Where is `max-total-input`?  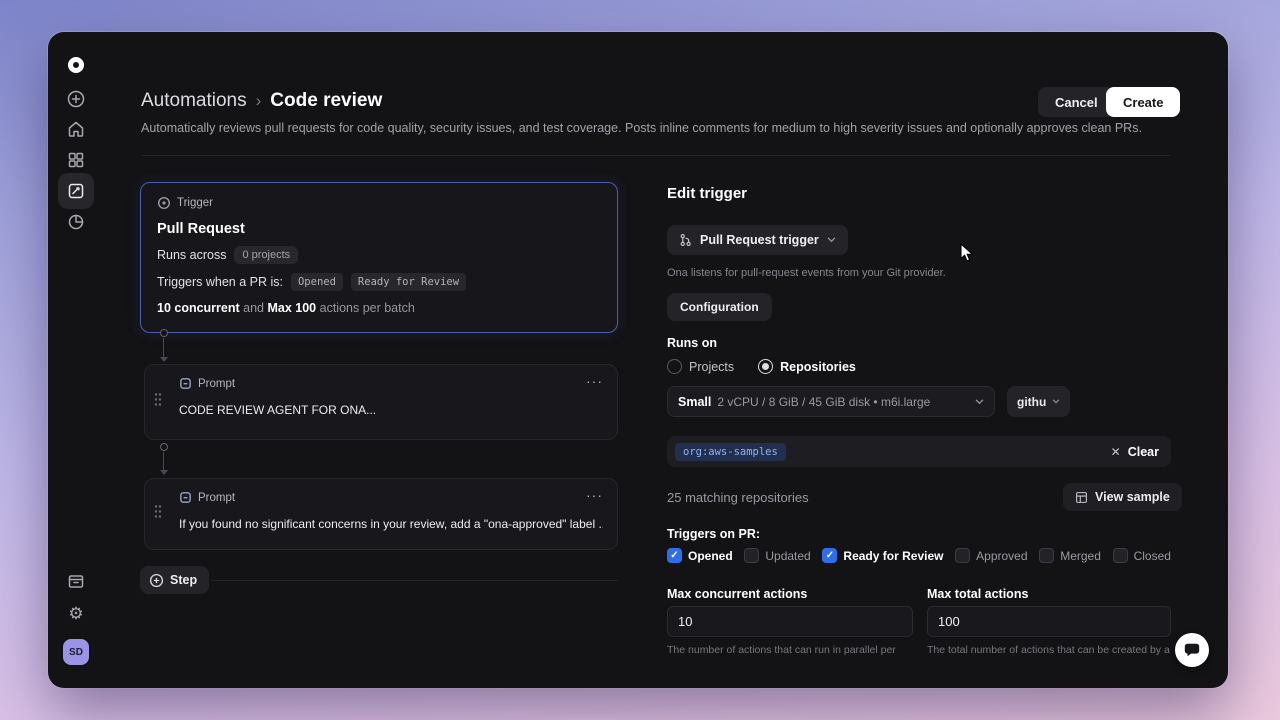 max-total-input is located at coordinates (1049, 621).